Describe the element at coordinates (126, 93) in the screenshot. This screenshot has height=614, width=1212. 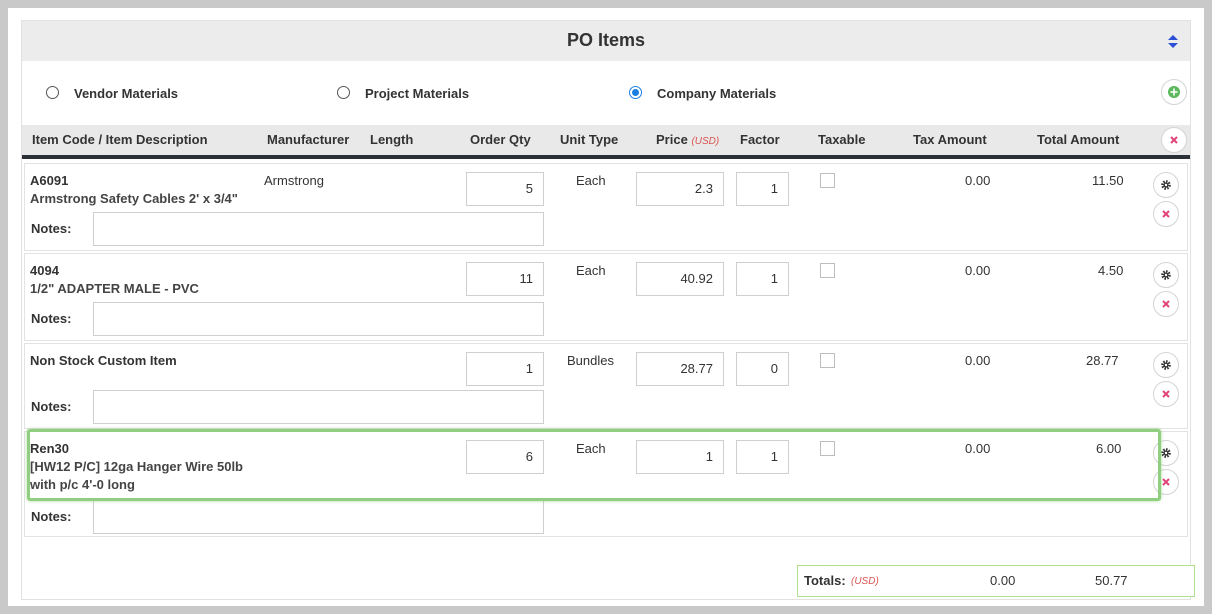
I see `vendor-materials-label: Vendor Materials` at that location.